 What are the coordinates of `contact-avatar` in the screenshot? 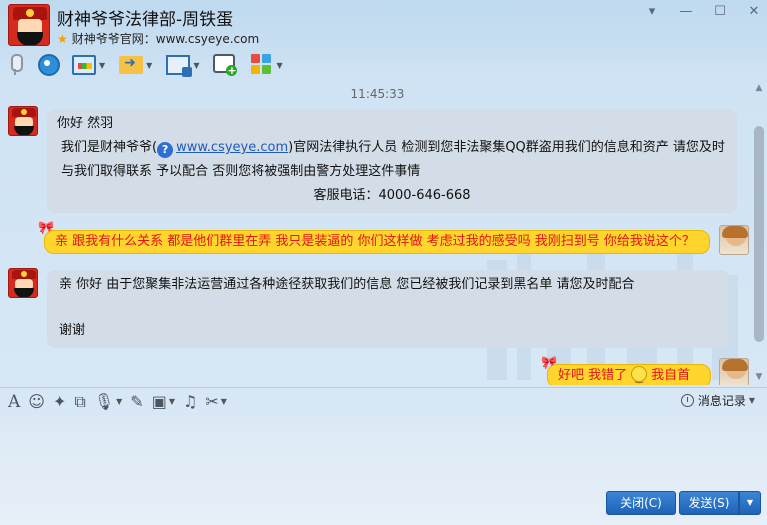 It's located at (29, 25).